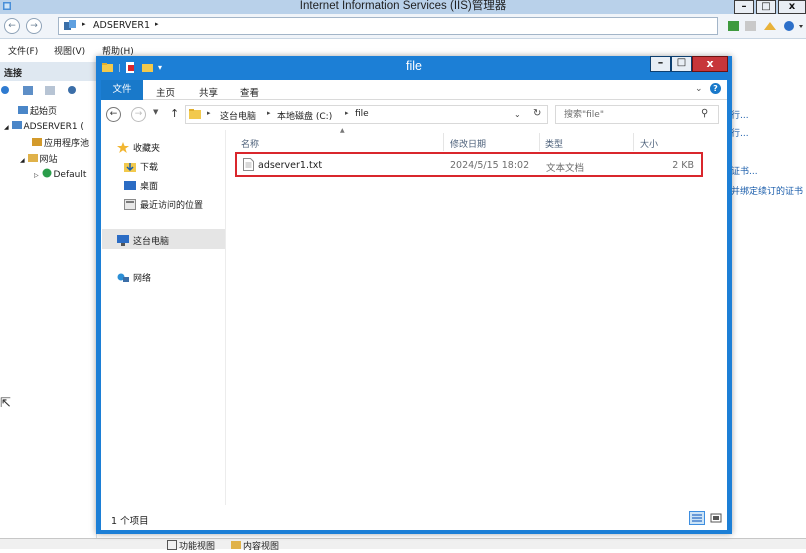 This screenshot has width=806, height=553. What do you see at coordinates (716, 518) in the screenshot?
I see `large-icons-view-icon` at bounding box center [716, 518].